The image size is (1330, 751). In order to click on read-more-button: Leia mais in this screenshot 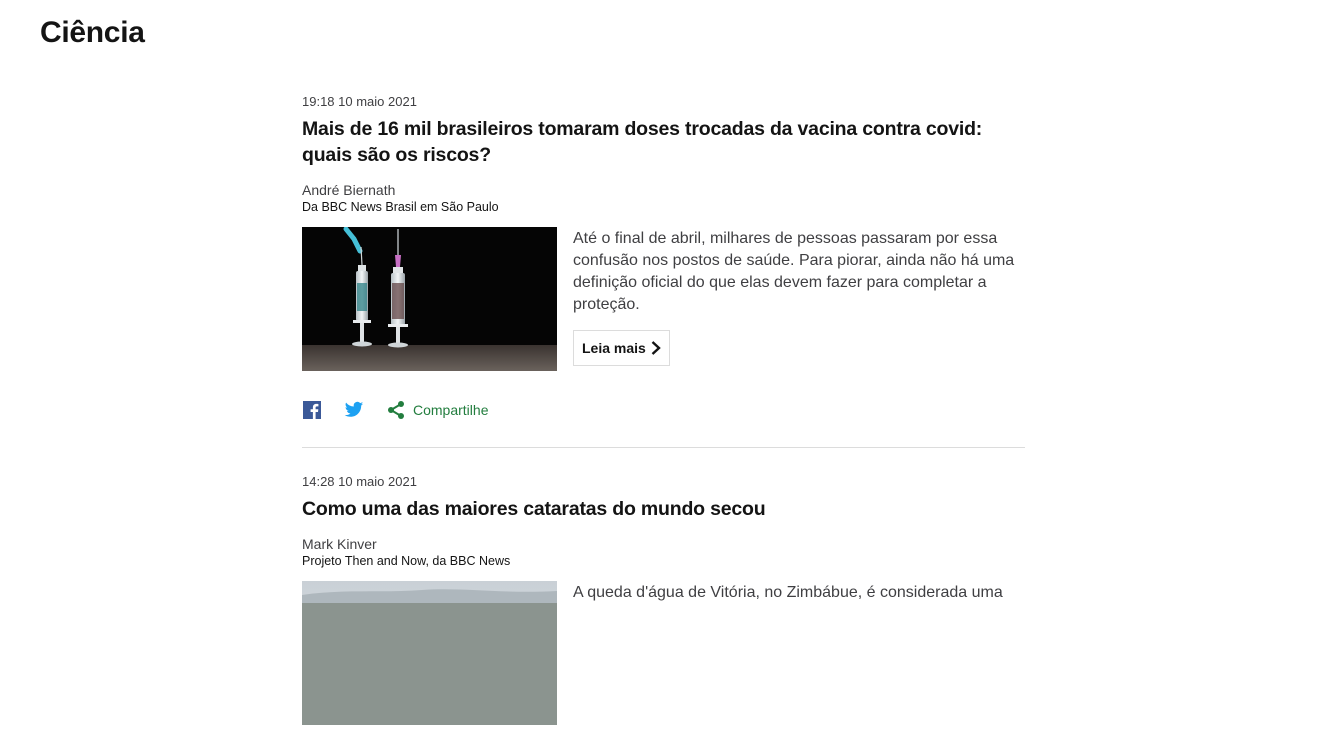, I will do `click(621, 348)`.